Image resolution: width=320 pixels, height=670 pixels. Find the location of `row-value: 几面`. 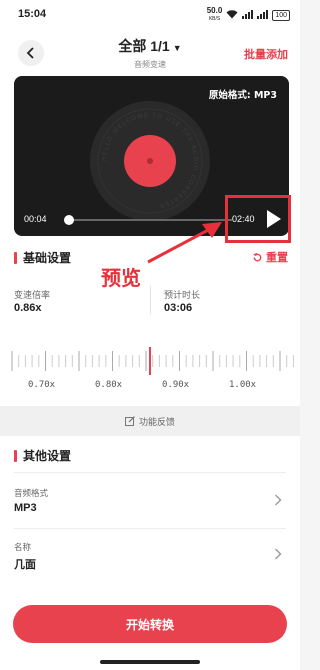

row-value: 几面 is located at coordinates (25, 565).